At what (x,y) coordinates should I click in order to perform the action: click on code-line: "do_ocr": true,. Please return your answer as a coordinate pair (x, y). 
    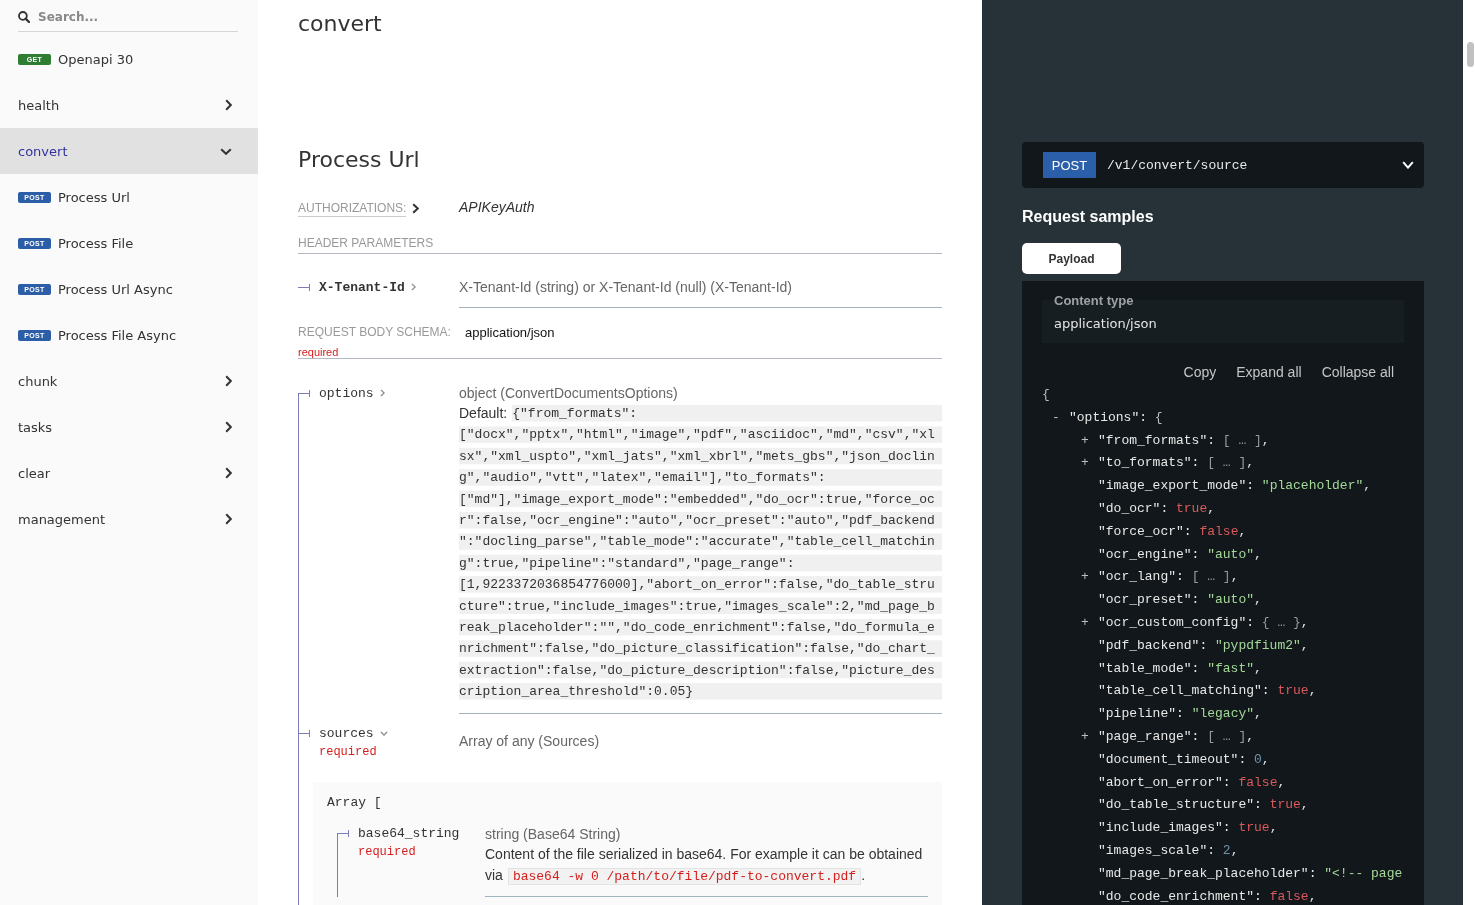
    Looking at the image, I should click on (1156, 509).